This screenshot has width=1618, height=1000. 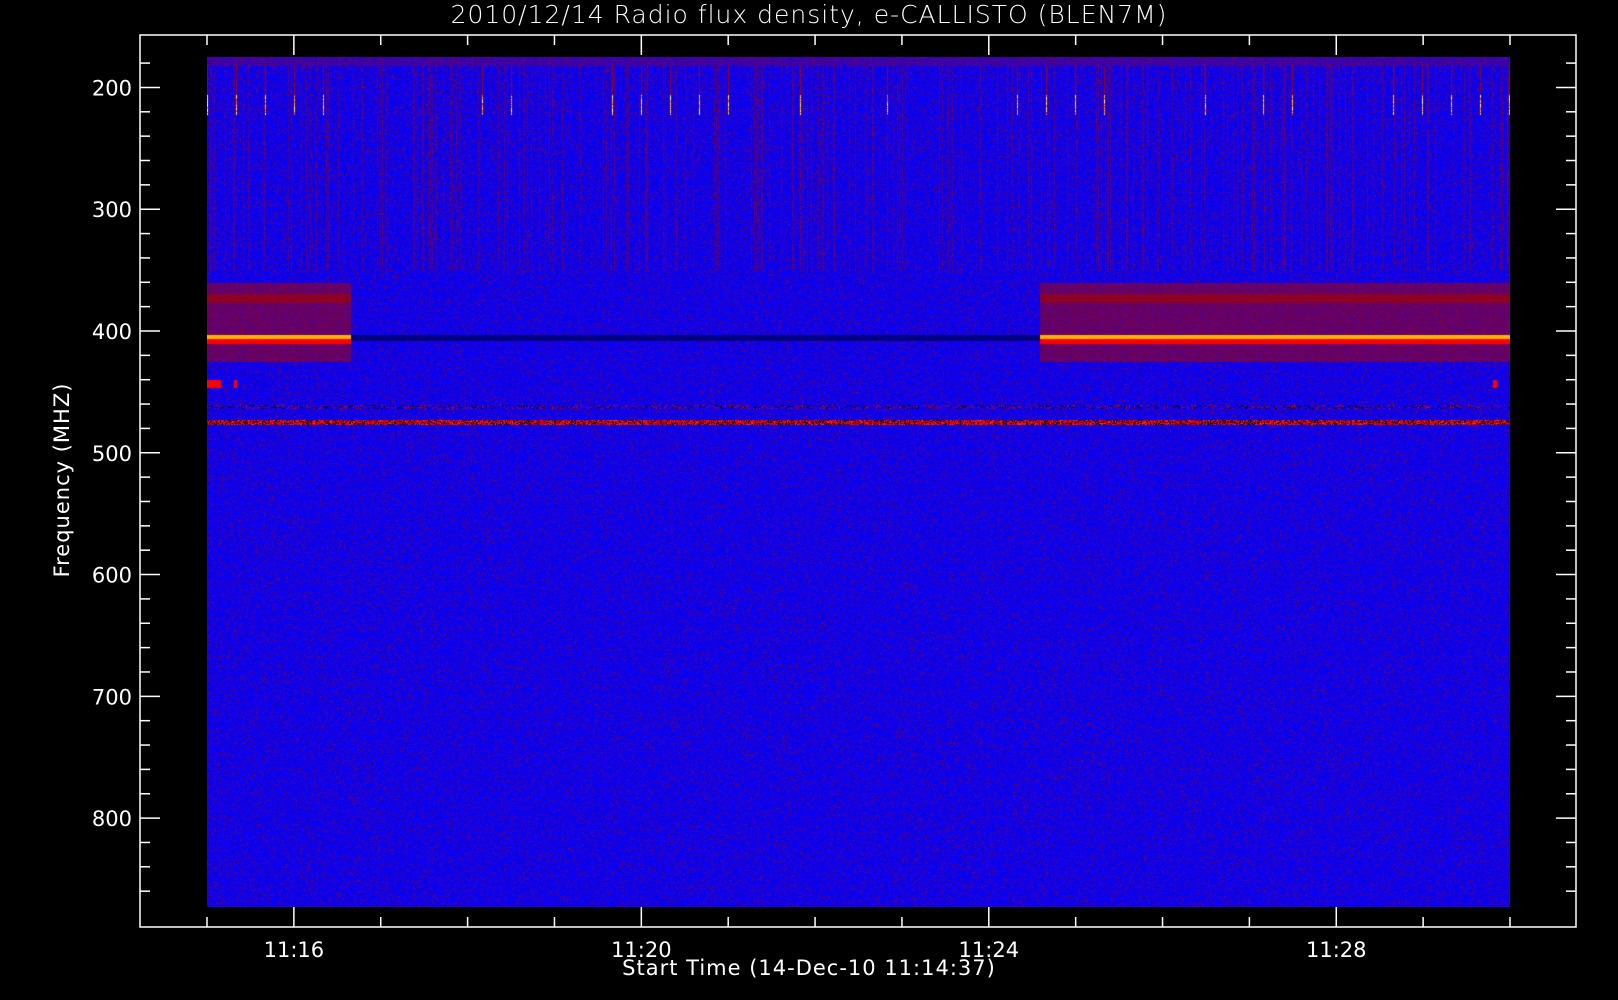 What do you see at coordinates (112, 697) in the screenshot?
I see `y-tick-label: 700` at bounding box center [112, 697].